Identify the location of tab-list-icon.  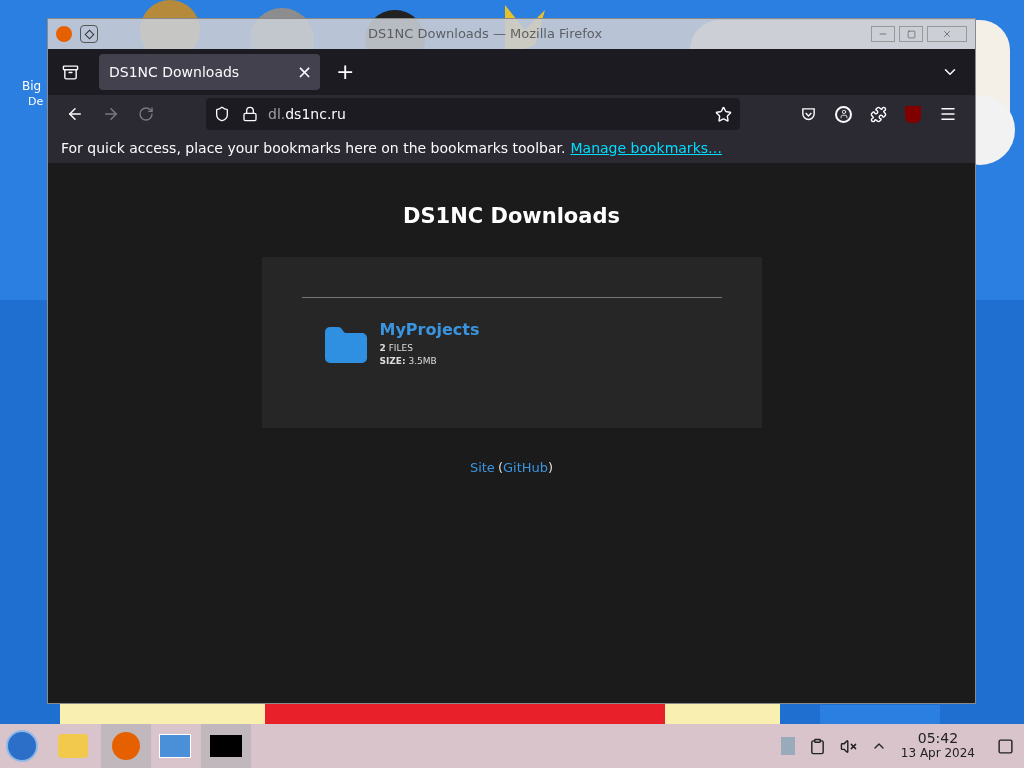
(70, 72).